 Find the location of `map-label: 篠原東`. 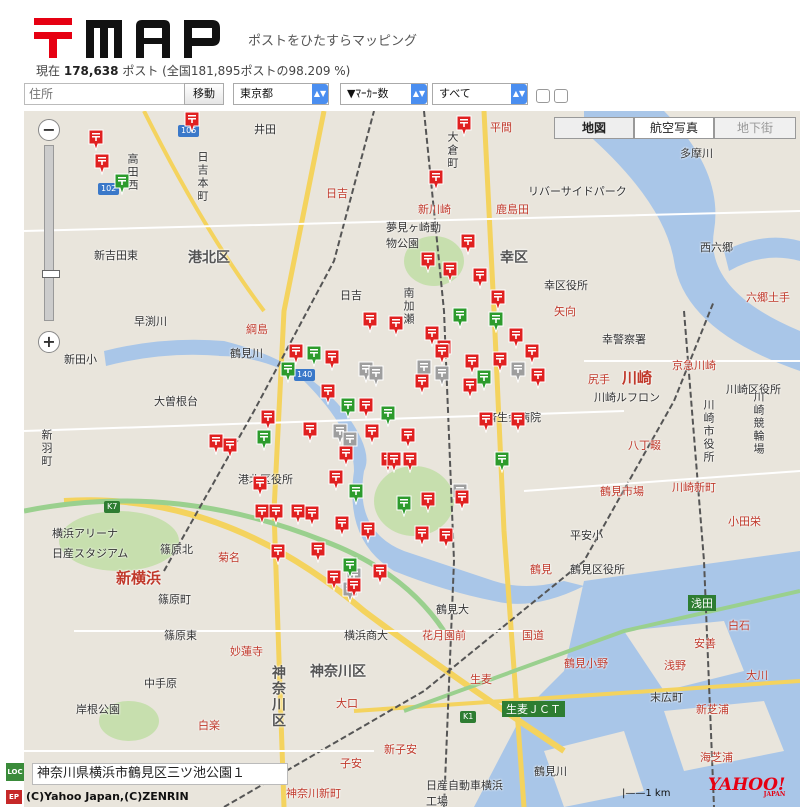

map-label: 篠原東 is located at coordinates (180, 635).